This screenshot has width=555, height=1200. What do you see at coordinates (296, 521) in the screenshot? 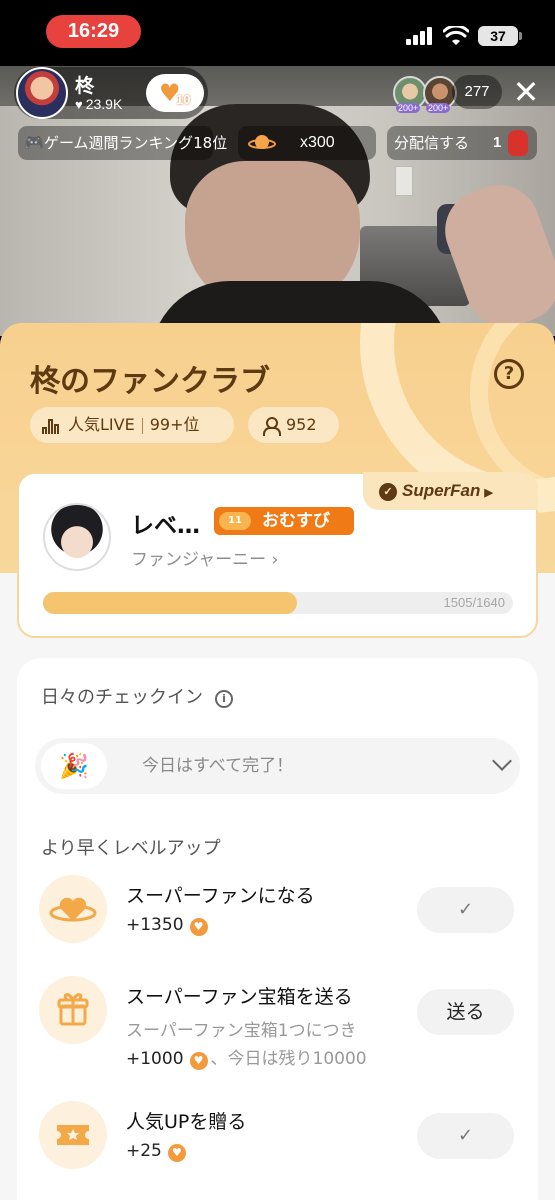
I see `level-badge-name: おむすび` at bounding box center [296, 521].